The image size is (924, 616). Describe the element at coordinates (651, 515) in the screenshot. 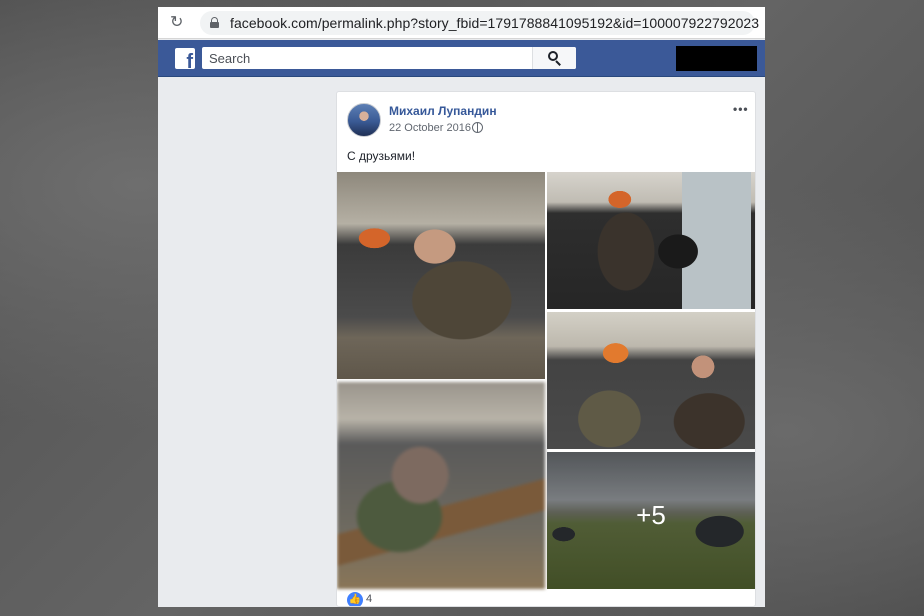

I see `more-photos-count: +5` at that location.